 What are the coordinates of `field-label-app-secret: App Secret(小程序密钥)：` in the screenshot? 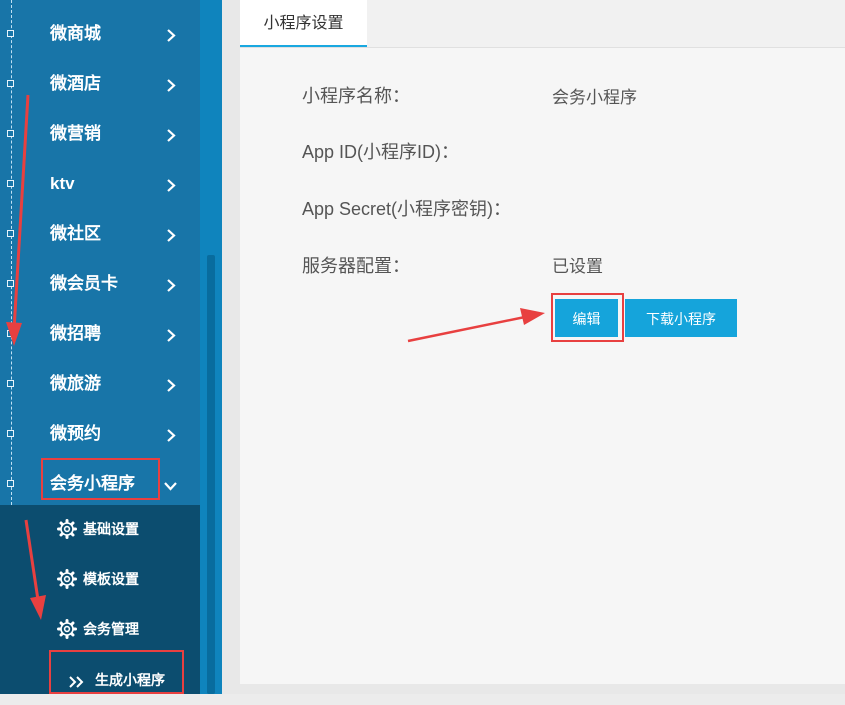 It's located at (407, 209).